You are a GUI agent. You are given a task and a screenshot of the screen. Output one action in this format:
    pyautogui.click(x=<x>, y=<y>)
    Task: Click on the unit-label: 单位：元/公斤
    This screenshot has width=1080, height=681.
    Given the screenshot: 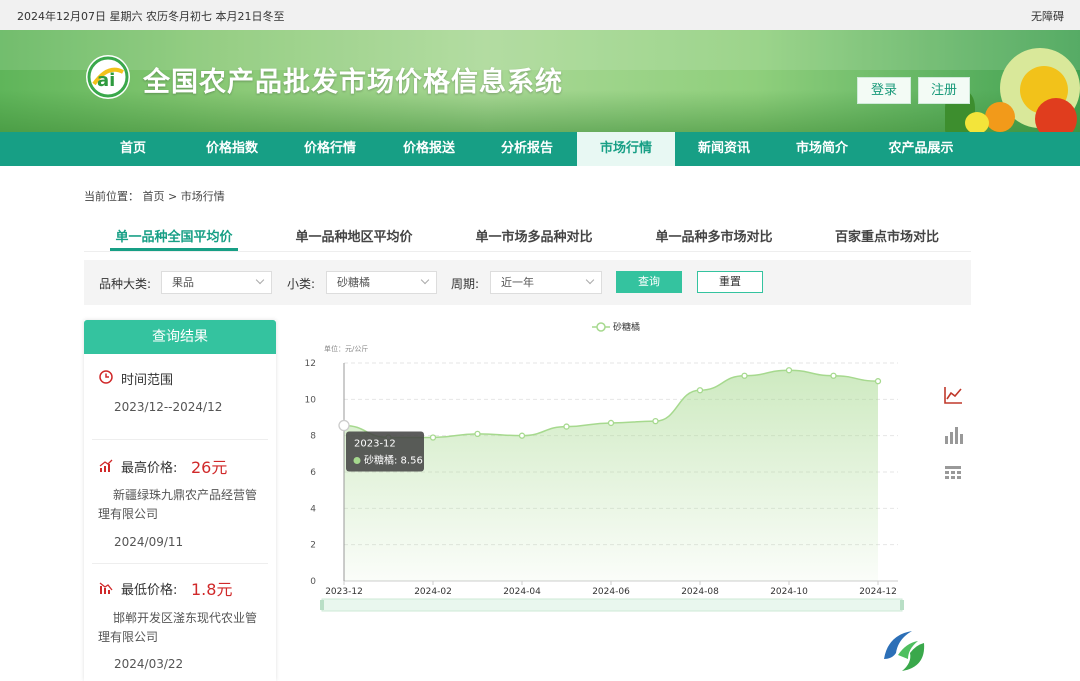 What is the action you would take?
    pyautogui.click(x=346, y=348)
    